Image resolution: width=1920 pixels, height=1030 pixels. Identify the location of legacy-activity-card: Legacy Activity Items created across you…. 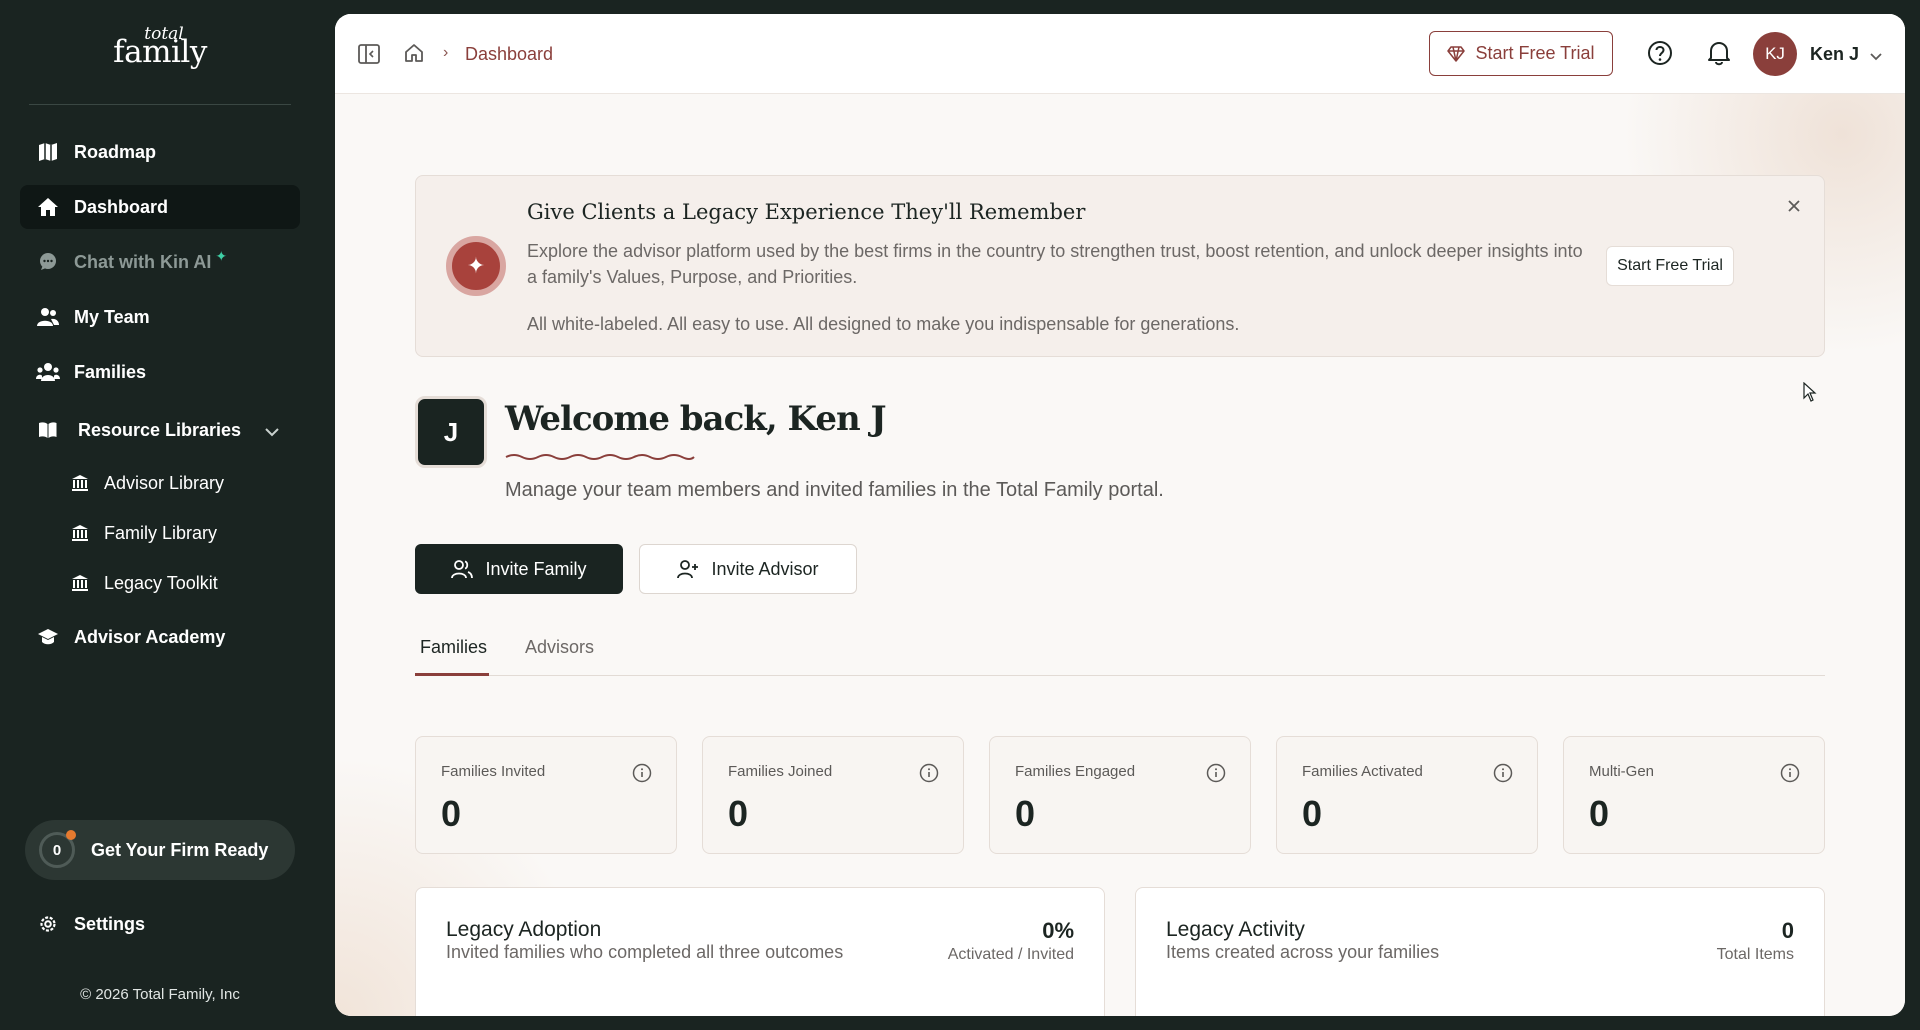
(1480, 951).